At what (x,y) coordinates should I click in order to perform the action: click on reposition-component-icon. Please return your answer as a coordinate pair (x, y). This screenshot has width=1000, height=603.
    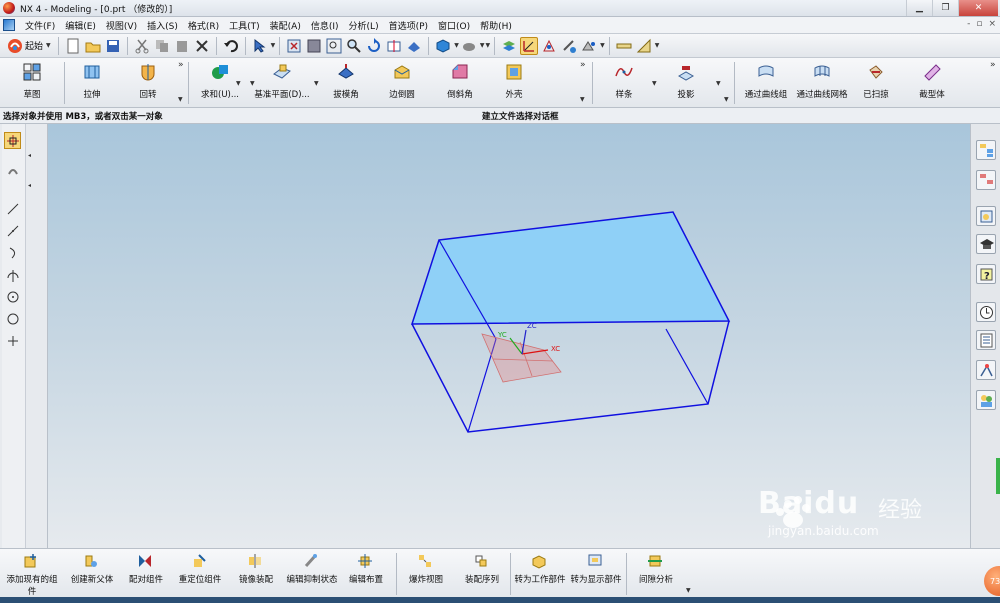
    Looking at the image, I should click on (200, 562).